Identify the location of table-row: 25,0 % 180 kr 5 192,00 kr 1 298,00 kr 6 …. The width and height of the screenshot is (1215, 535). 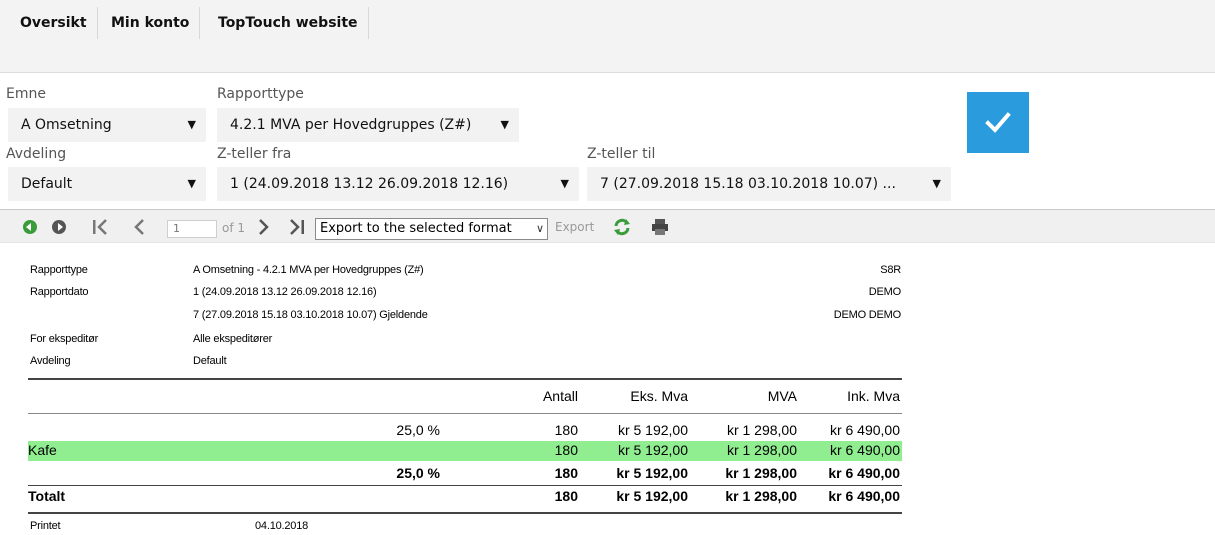
(465, 431).